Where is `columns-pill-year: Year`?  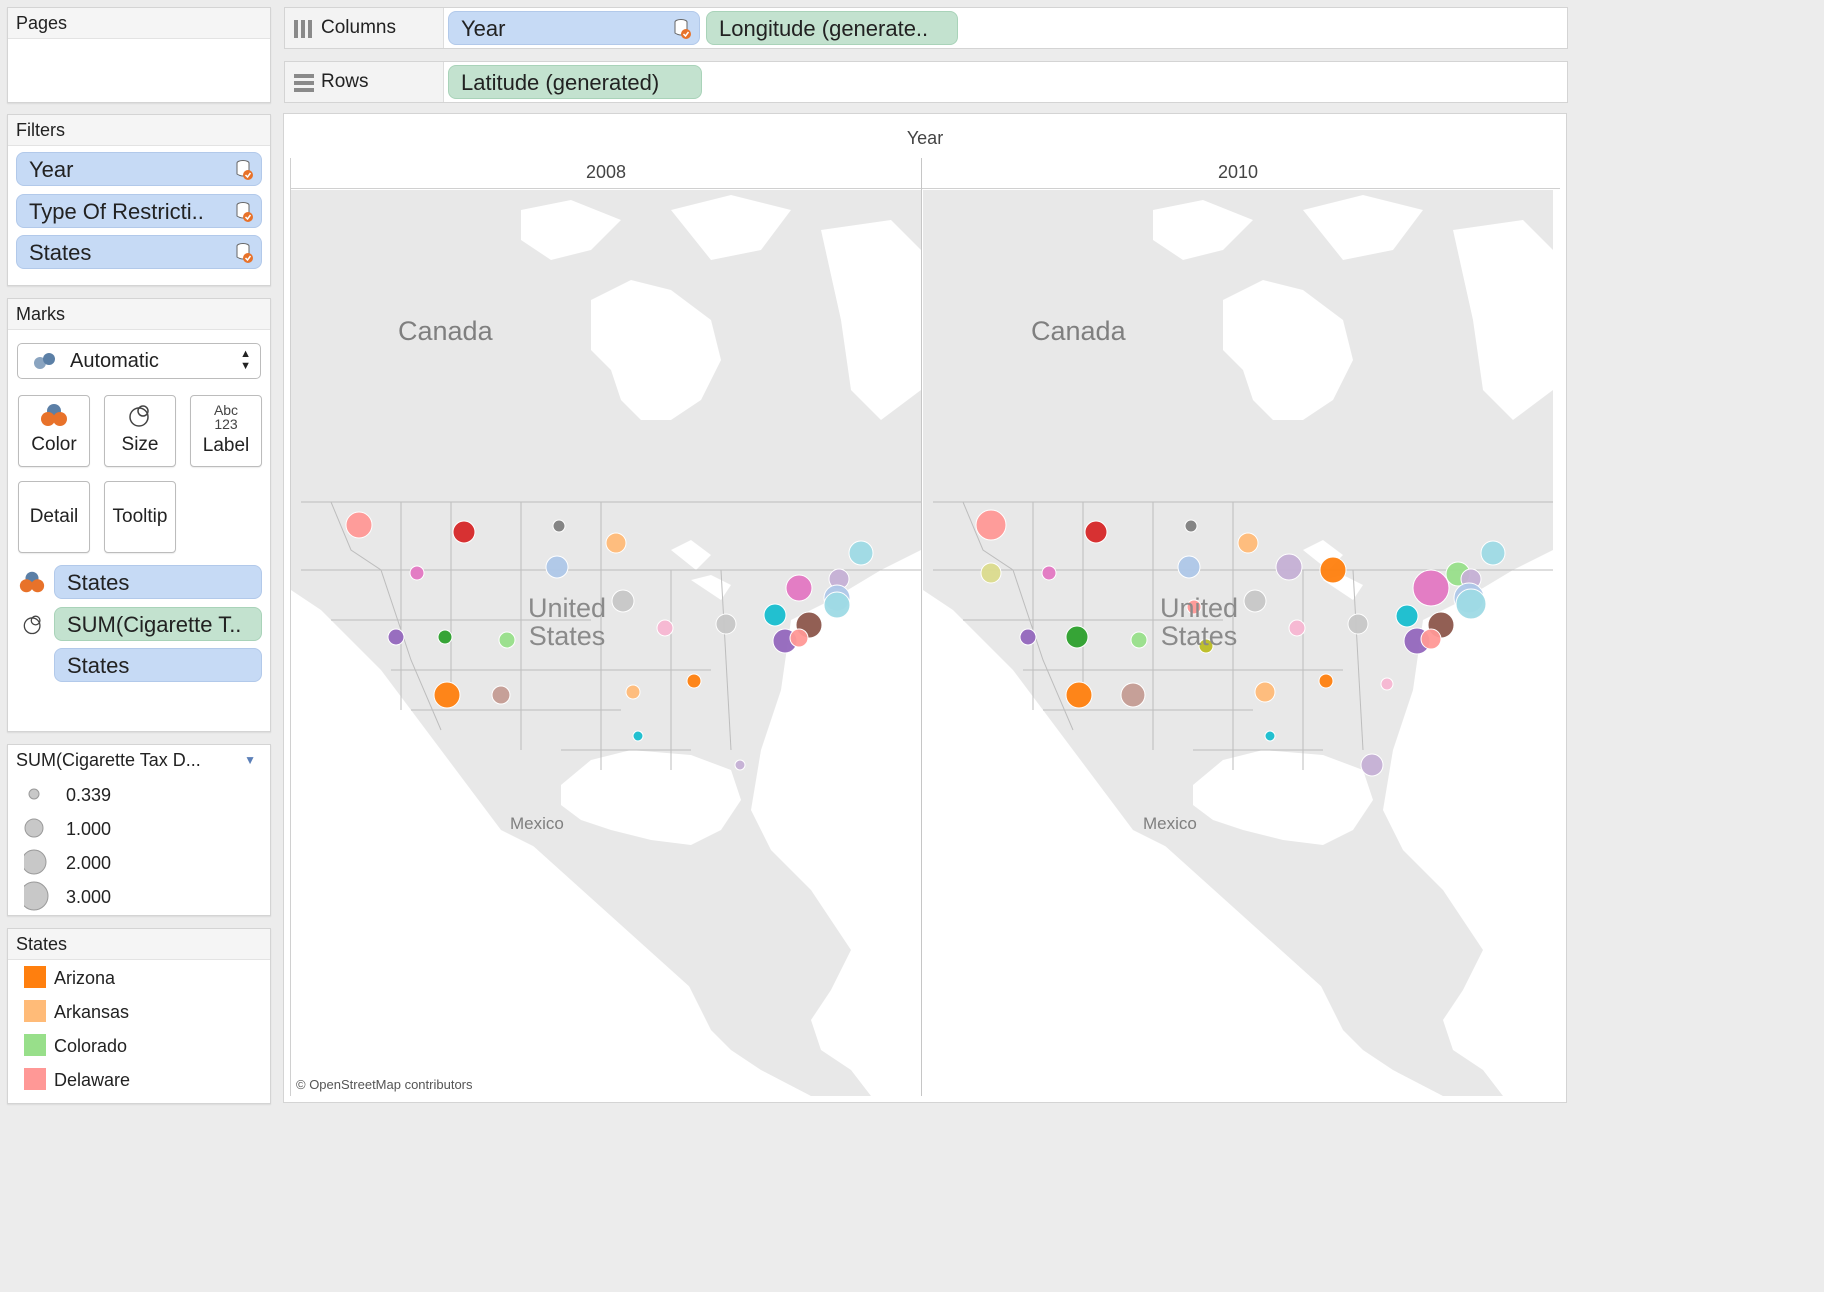
columns-pill-year: Year is located at coordinates (574, 28).